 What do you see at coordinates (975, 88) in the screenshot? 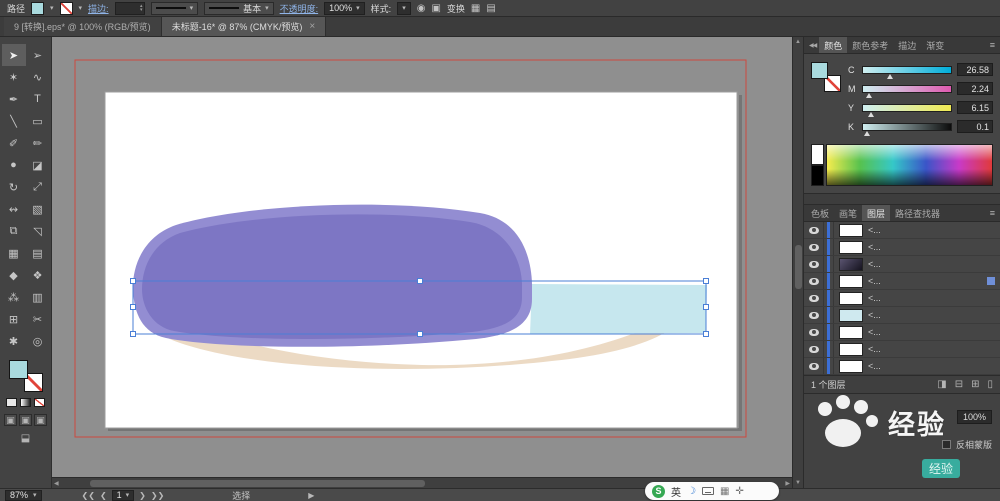
I see `magenta-value: 2.24` at bounding box center [975, 88].